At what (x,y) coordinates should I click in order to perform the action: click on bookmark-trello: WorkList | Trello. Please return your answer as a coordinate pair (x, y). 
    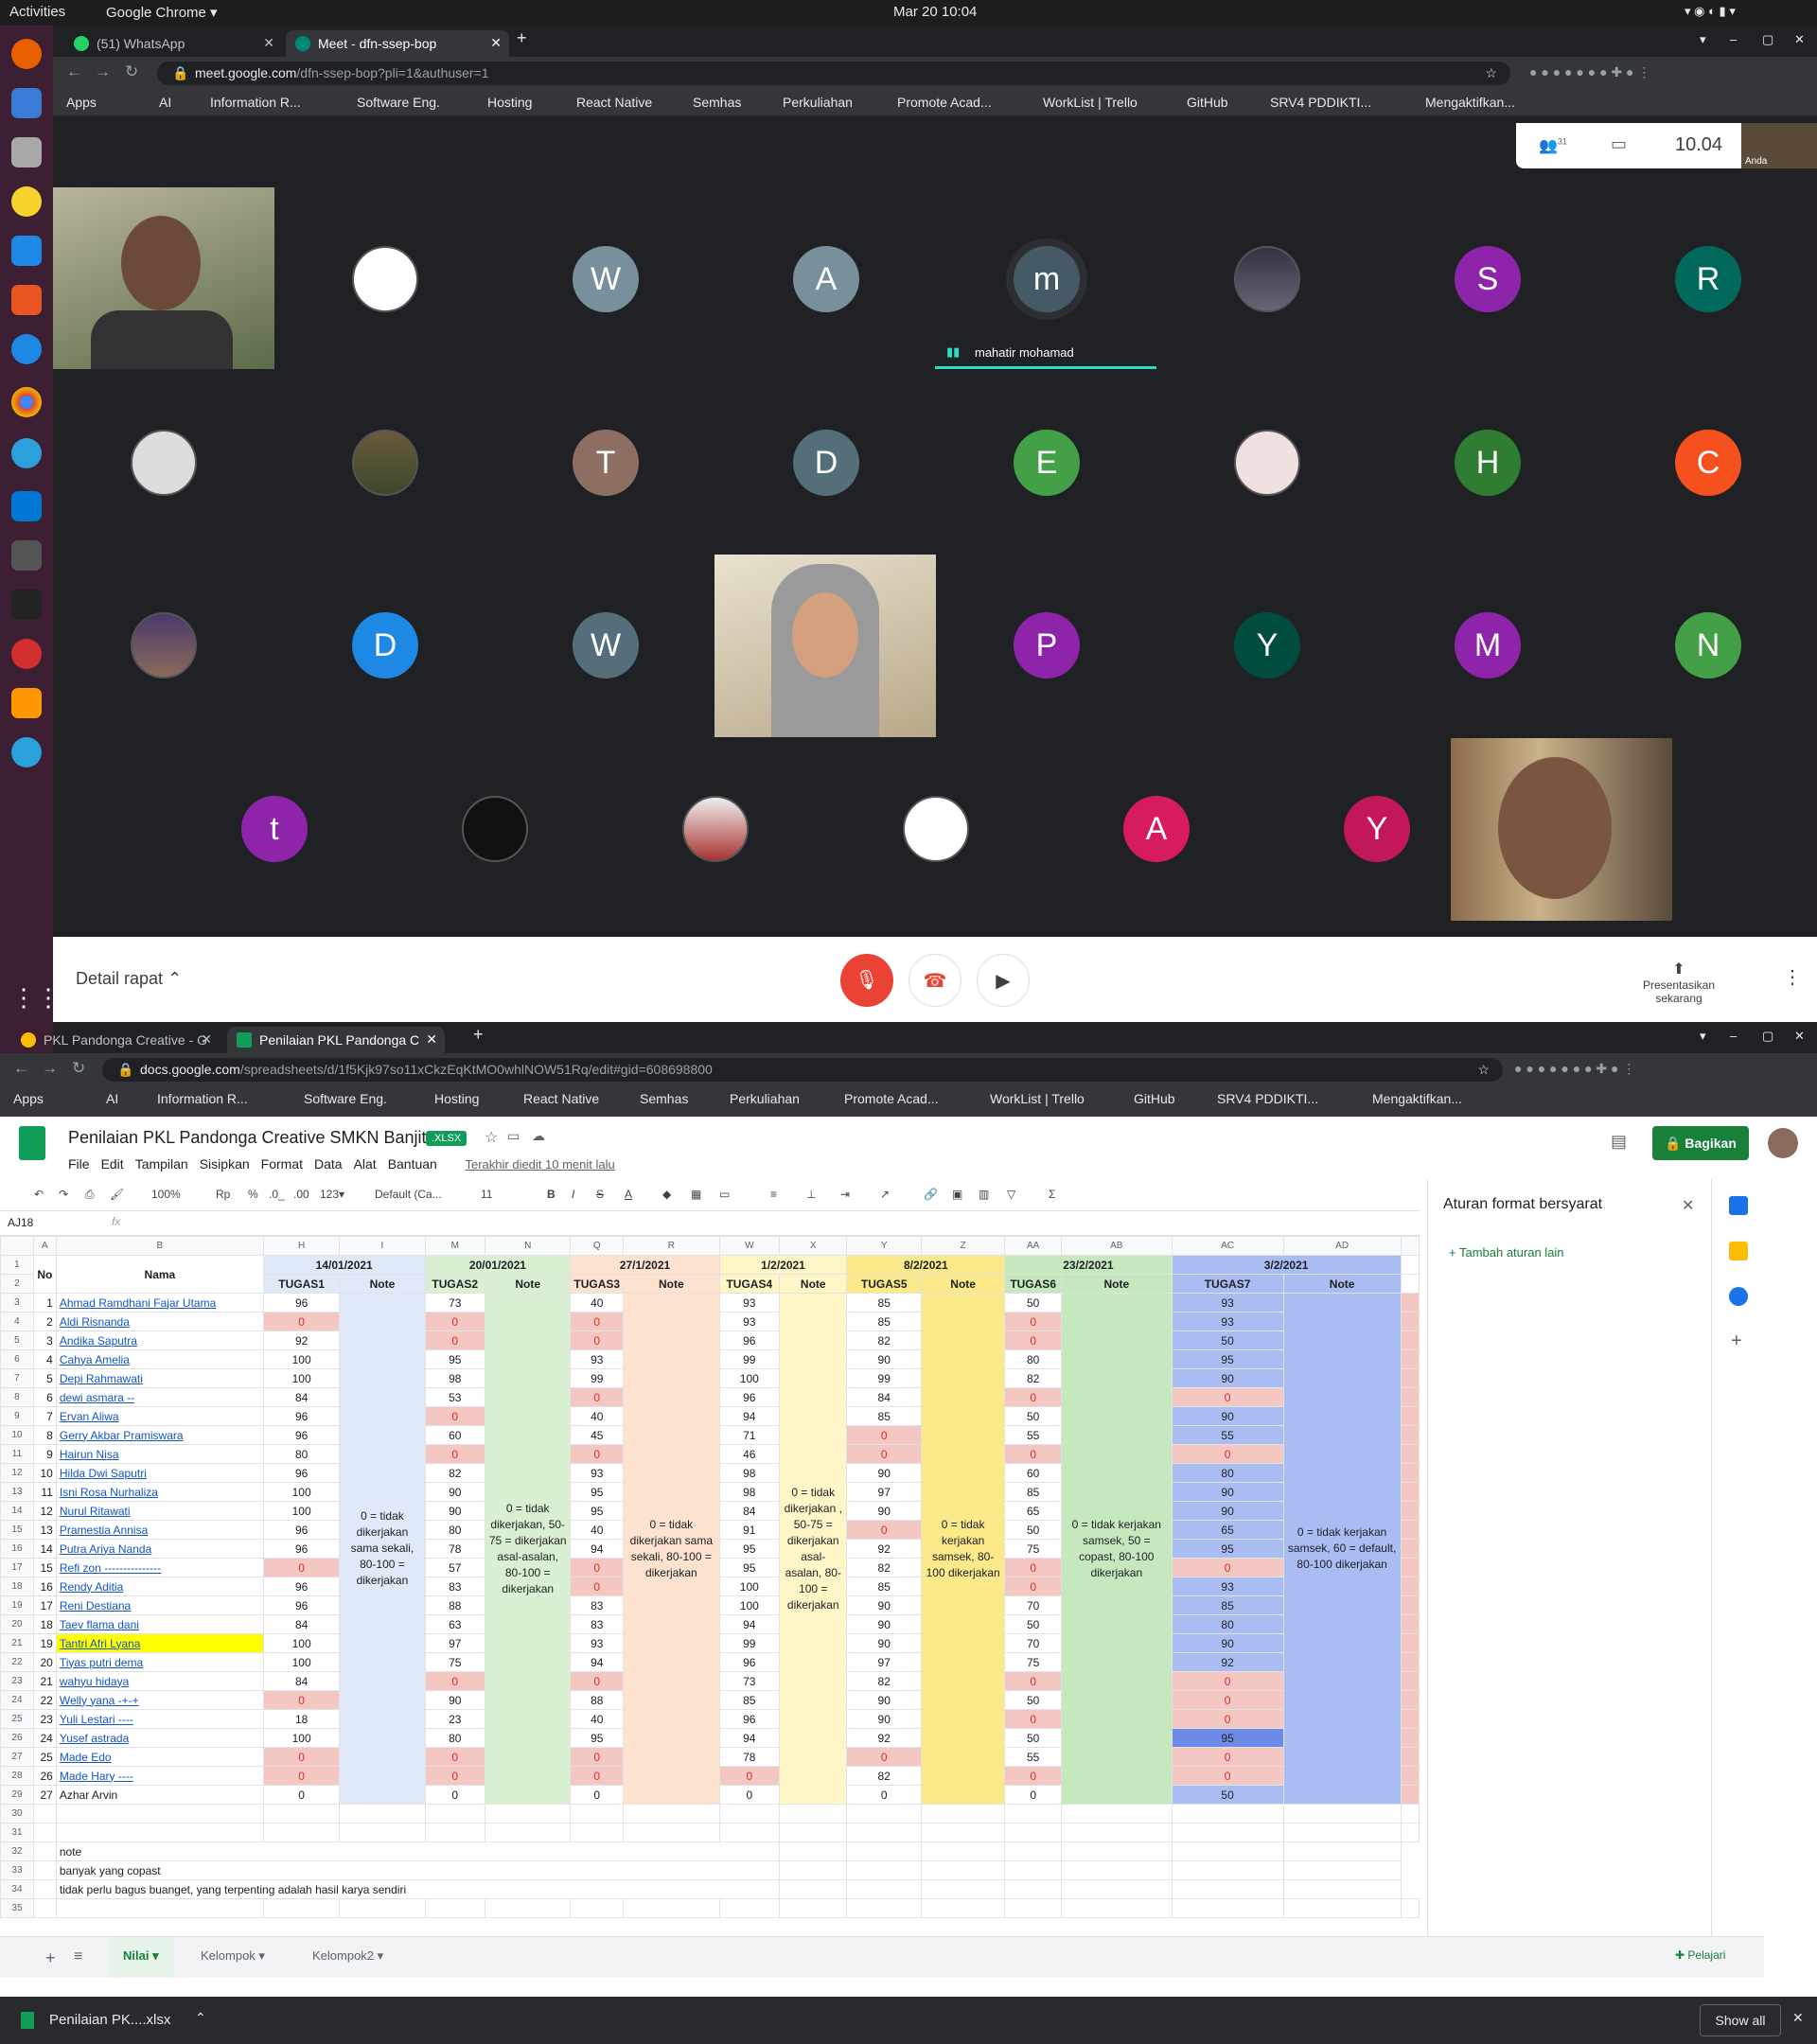
    Looking at the image, I should click on (1037, 1098).